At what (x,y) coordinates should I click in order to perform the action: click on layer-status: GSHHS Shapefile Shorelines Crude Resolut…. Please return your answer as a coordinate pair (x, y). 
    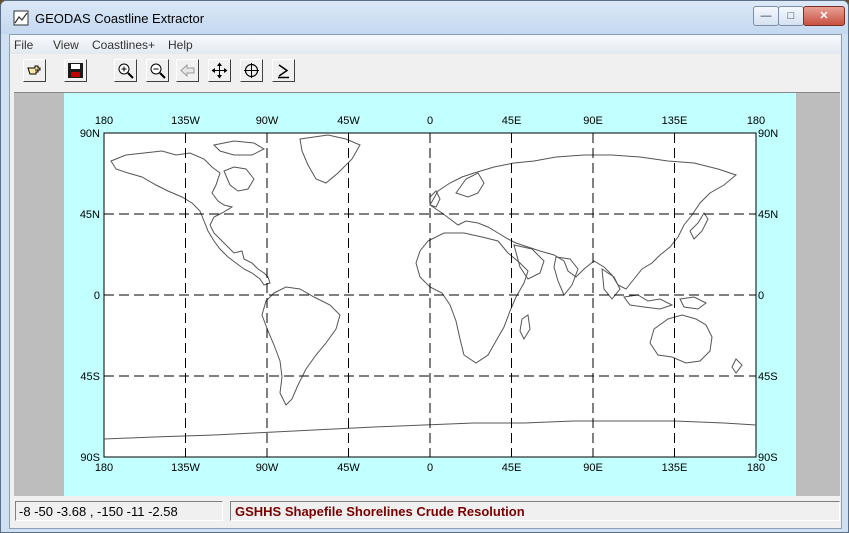
    Looking at the image, I should click on (535, 511).